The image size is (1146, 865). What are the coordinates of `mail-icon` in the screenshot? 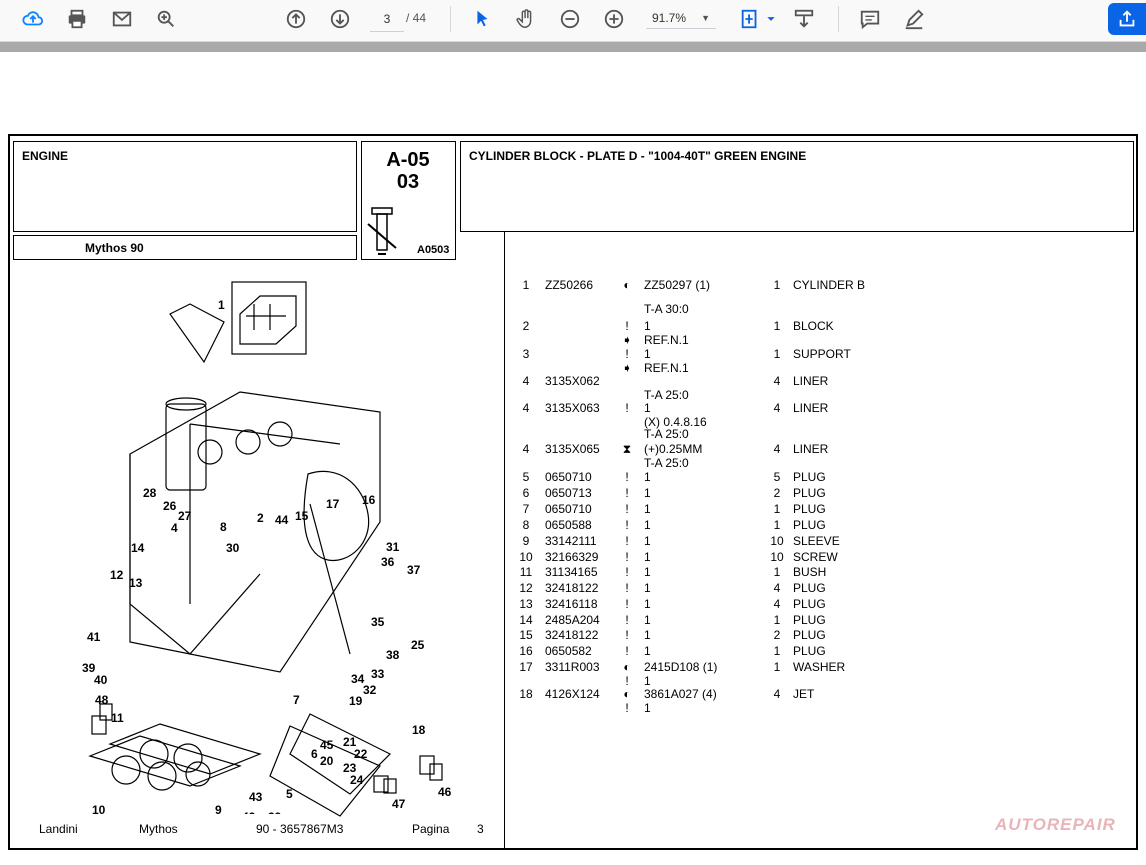 It's located at (122, 19).